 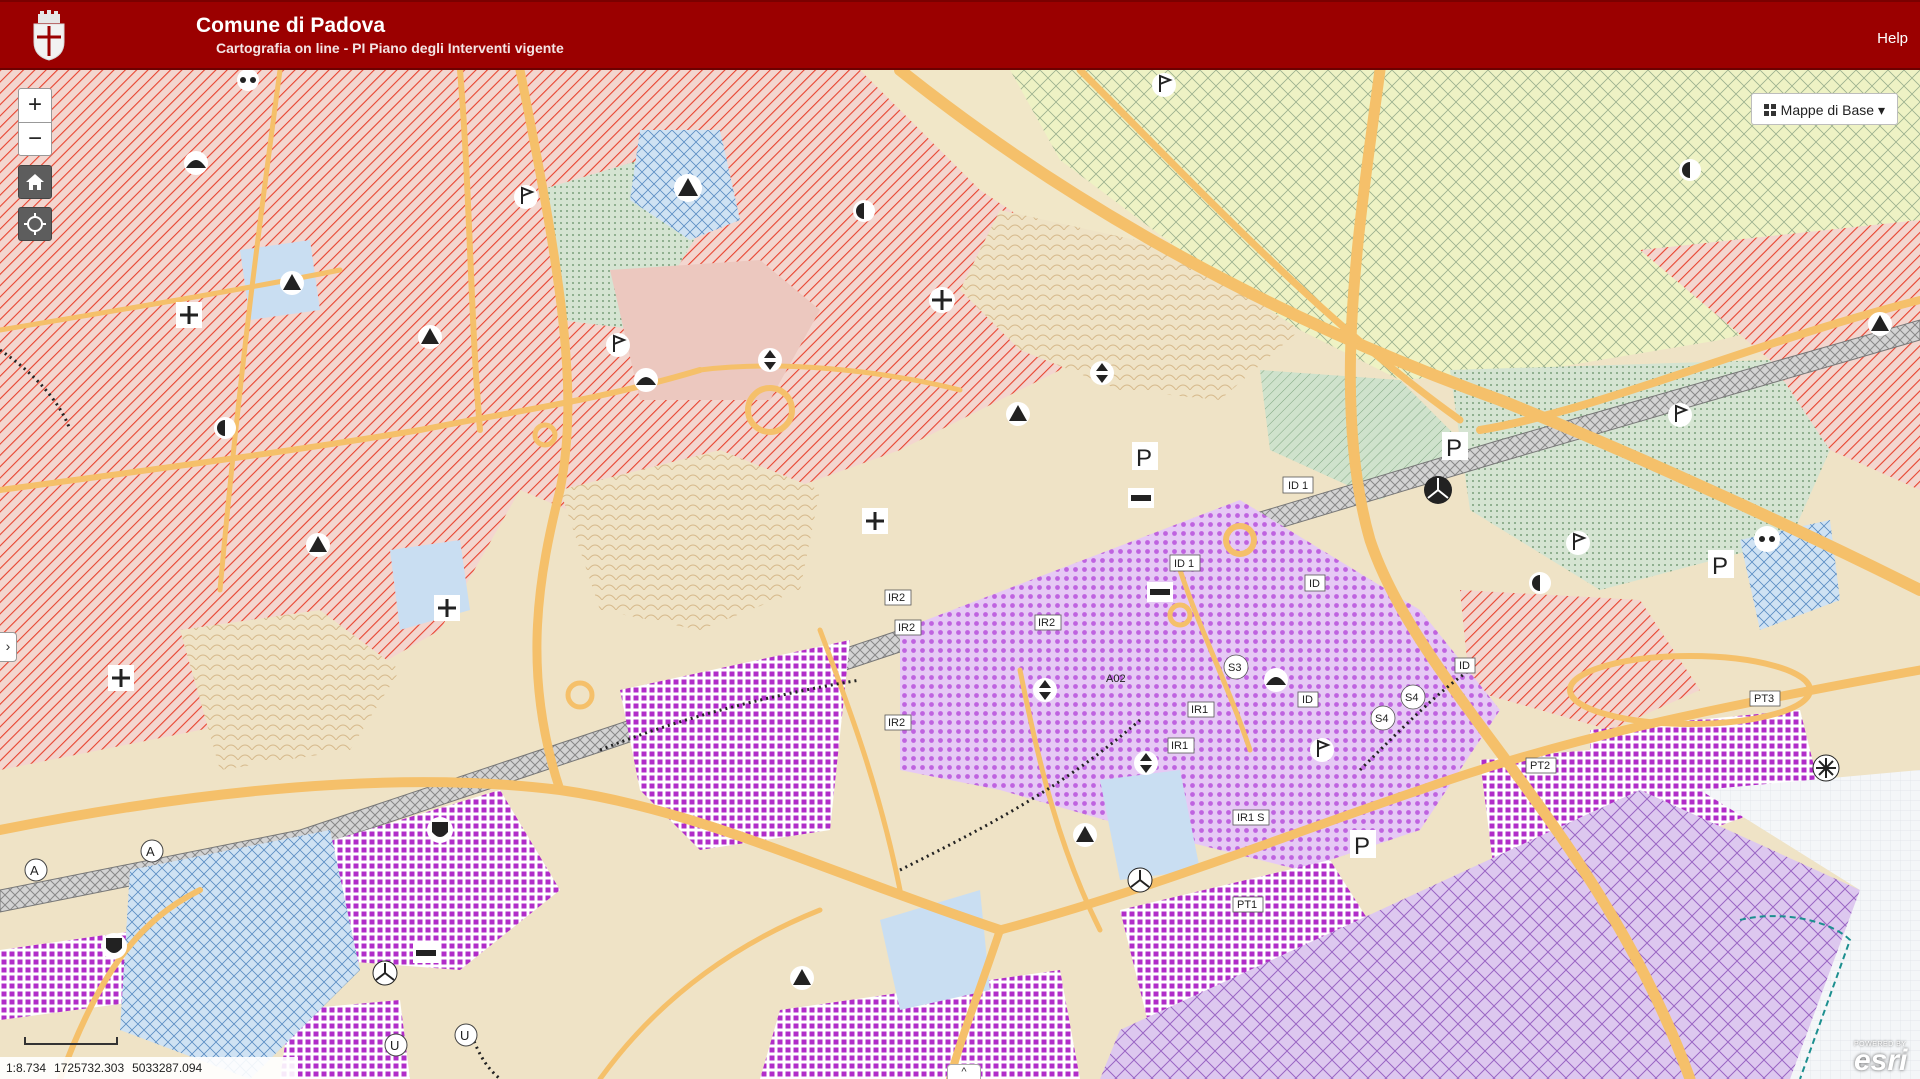 I want to click on zoom-out-button: −, so click(x=35, y=139).